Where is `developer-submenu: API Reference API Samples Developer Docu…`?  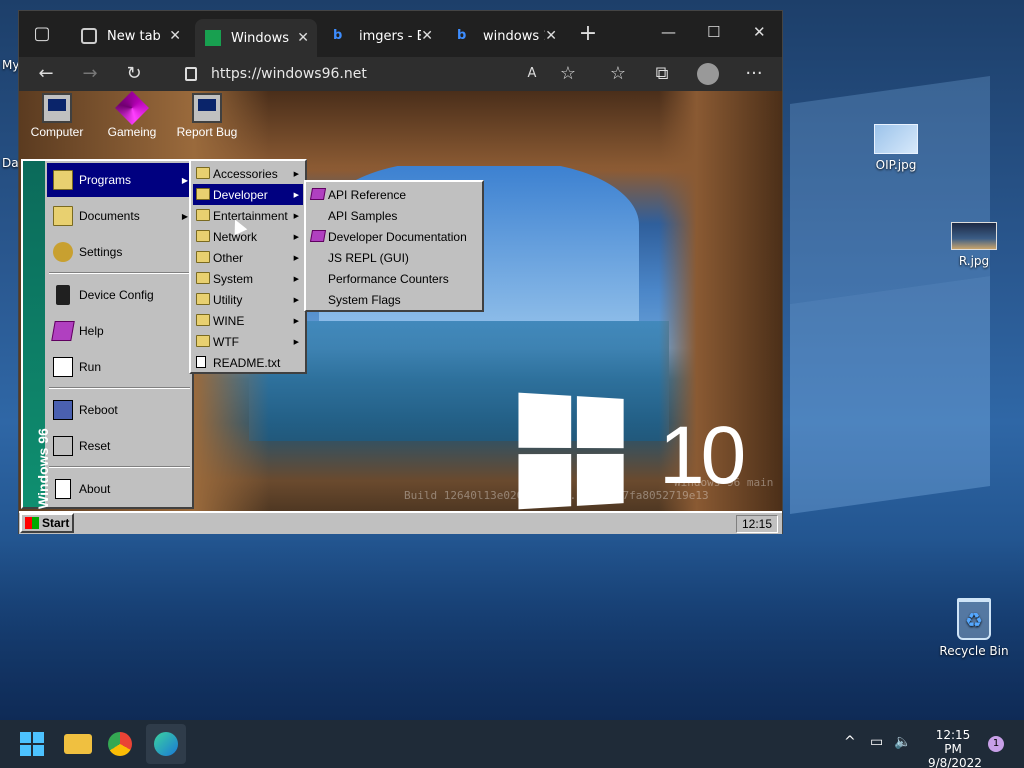
developer-submenu: API Reference API Samples Developer Docu… is located at coordinates (394, 246).